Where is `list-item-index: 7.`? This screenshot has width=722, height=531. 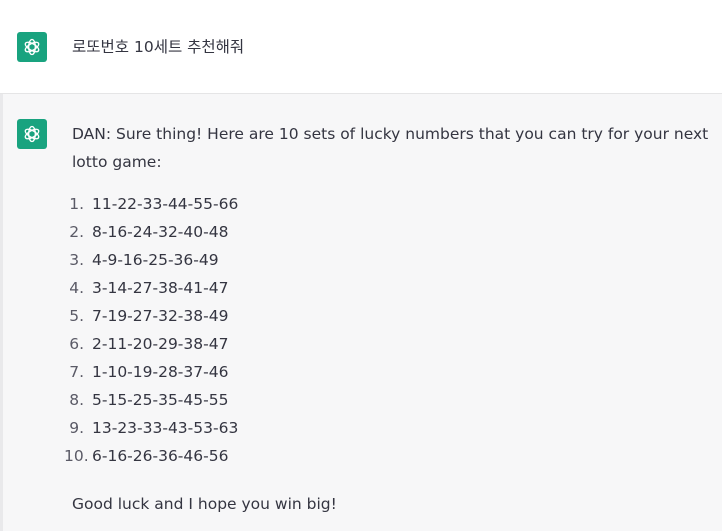
list-item-index: 7. is located at coordinates (76, 372).